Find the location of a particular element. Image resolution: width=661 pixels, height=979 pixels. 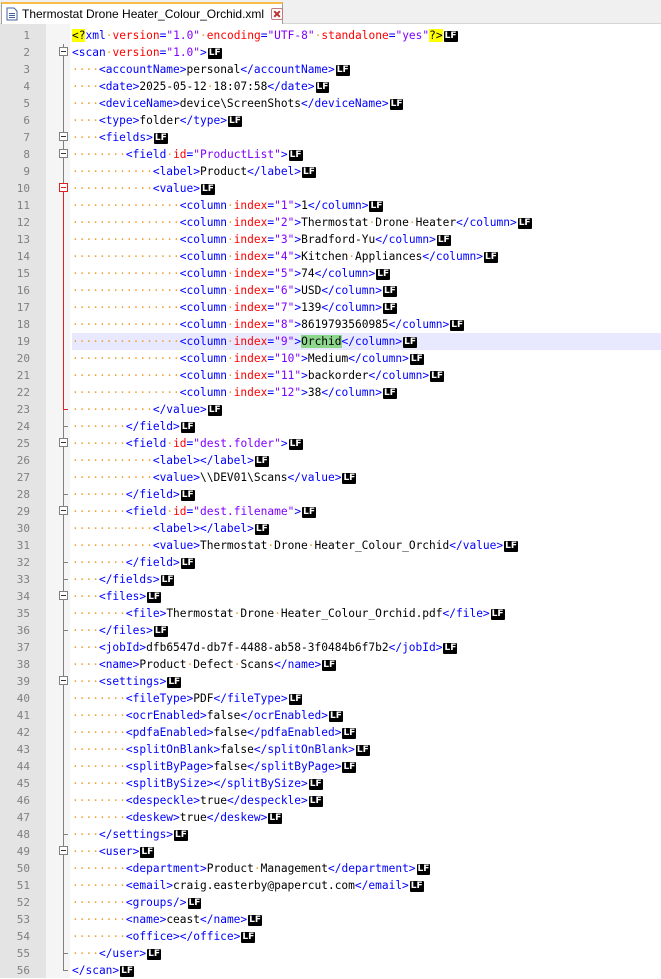

code-line: 52 ········<groups/> LF is located at coordinates (330, 902).